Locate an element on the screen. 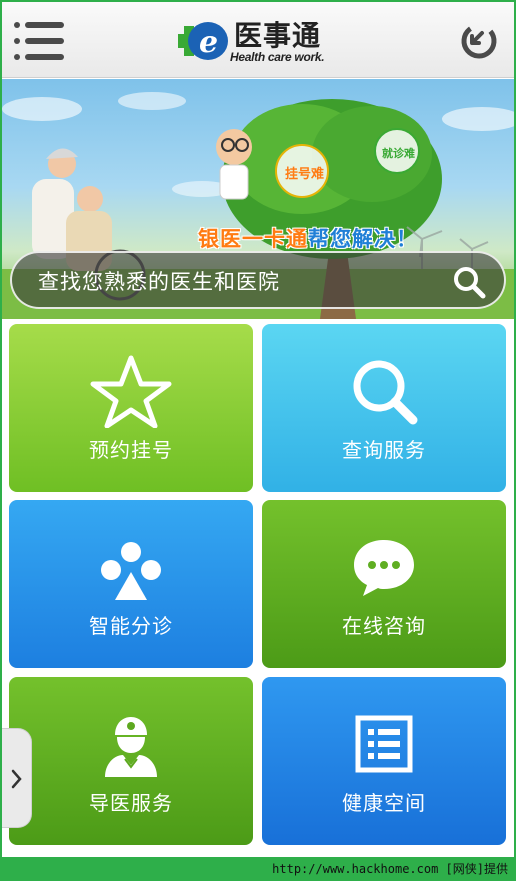  tile-consult: 在线咨询 is located at coordinates (384, 584).